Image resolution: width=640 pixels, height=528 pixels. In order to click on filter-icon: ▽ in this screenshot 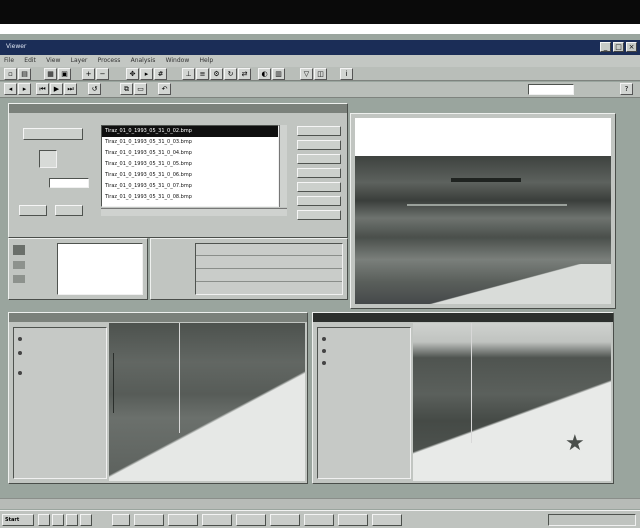, I will do `click(306, 74)`.